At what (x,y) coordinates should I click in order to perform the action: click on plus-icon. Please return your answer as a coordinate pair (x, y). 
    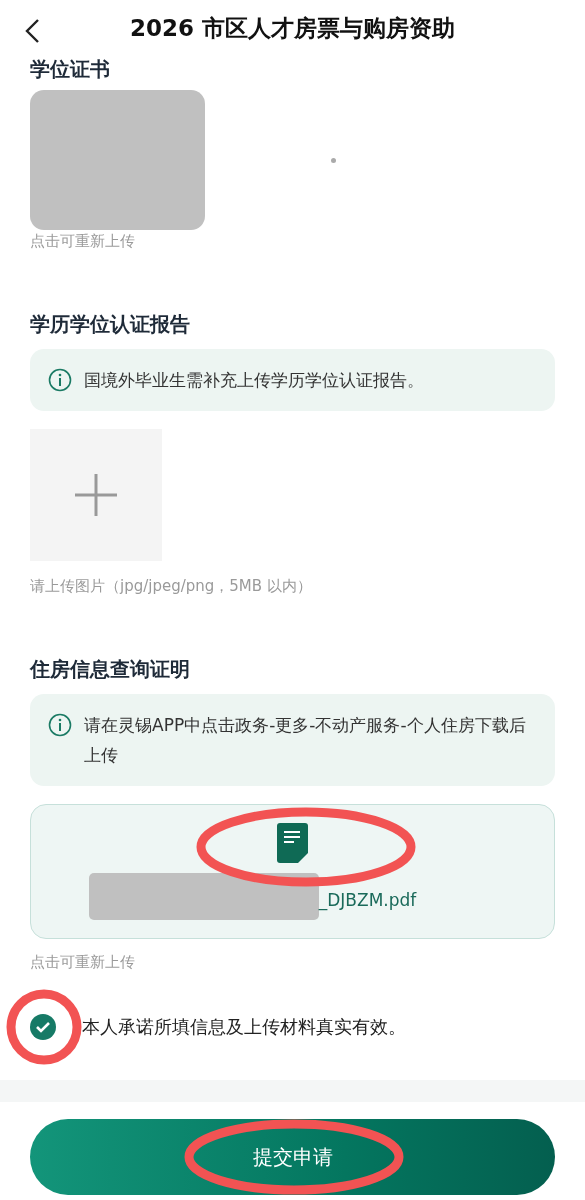
    Looking at the image, I should click on (96, 495).